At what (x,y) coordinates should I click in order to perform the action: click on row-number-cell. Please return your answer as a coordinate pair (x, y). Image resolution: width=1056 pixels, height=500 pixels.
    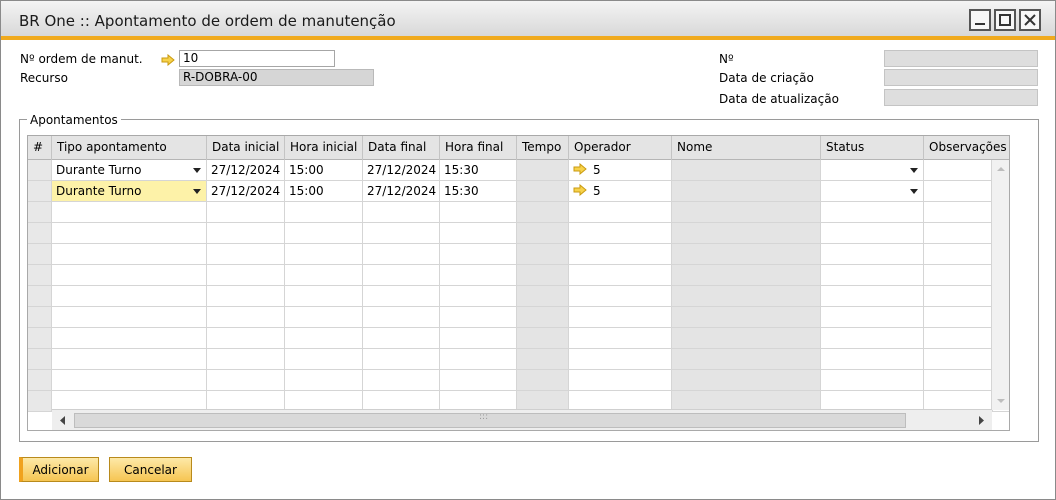
    Looking at the image, I should click on (40, 191).